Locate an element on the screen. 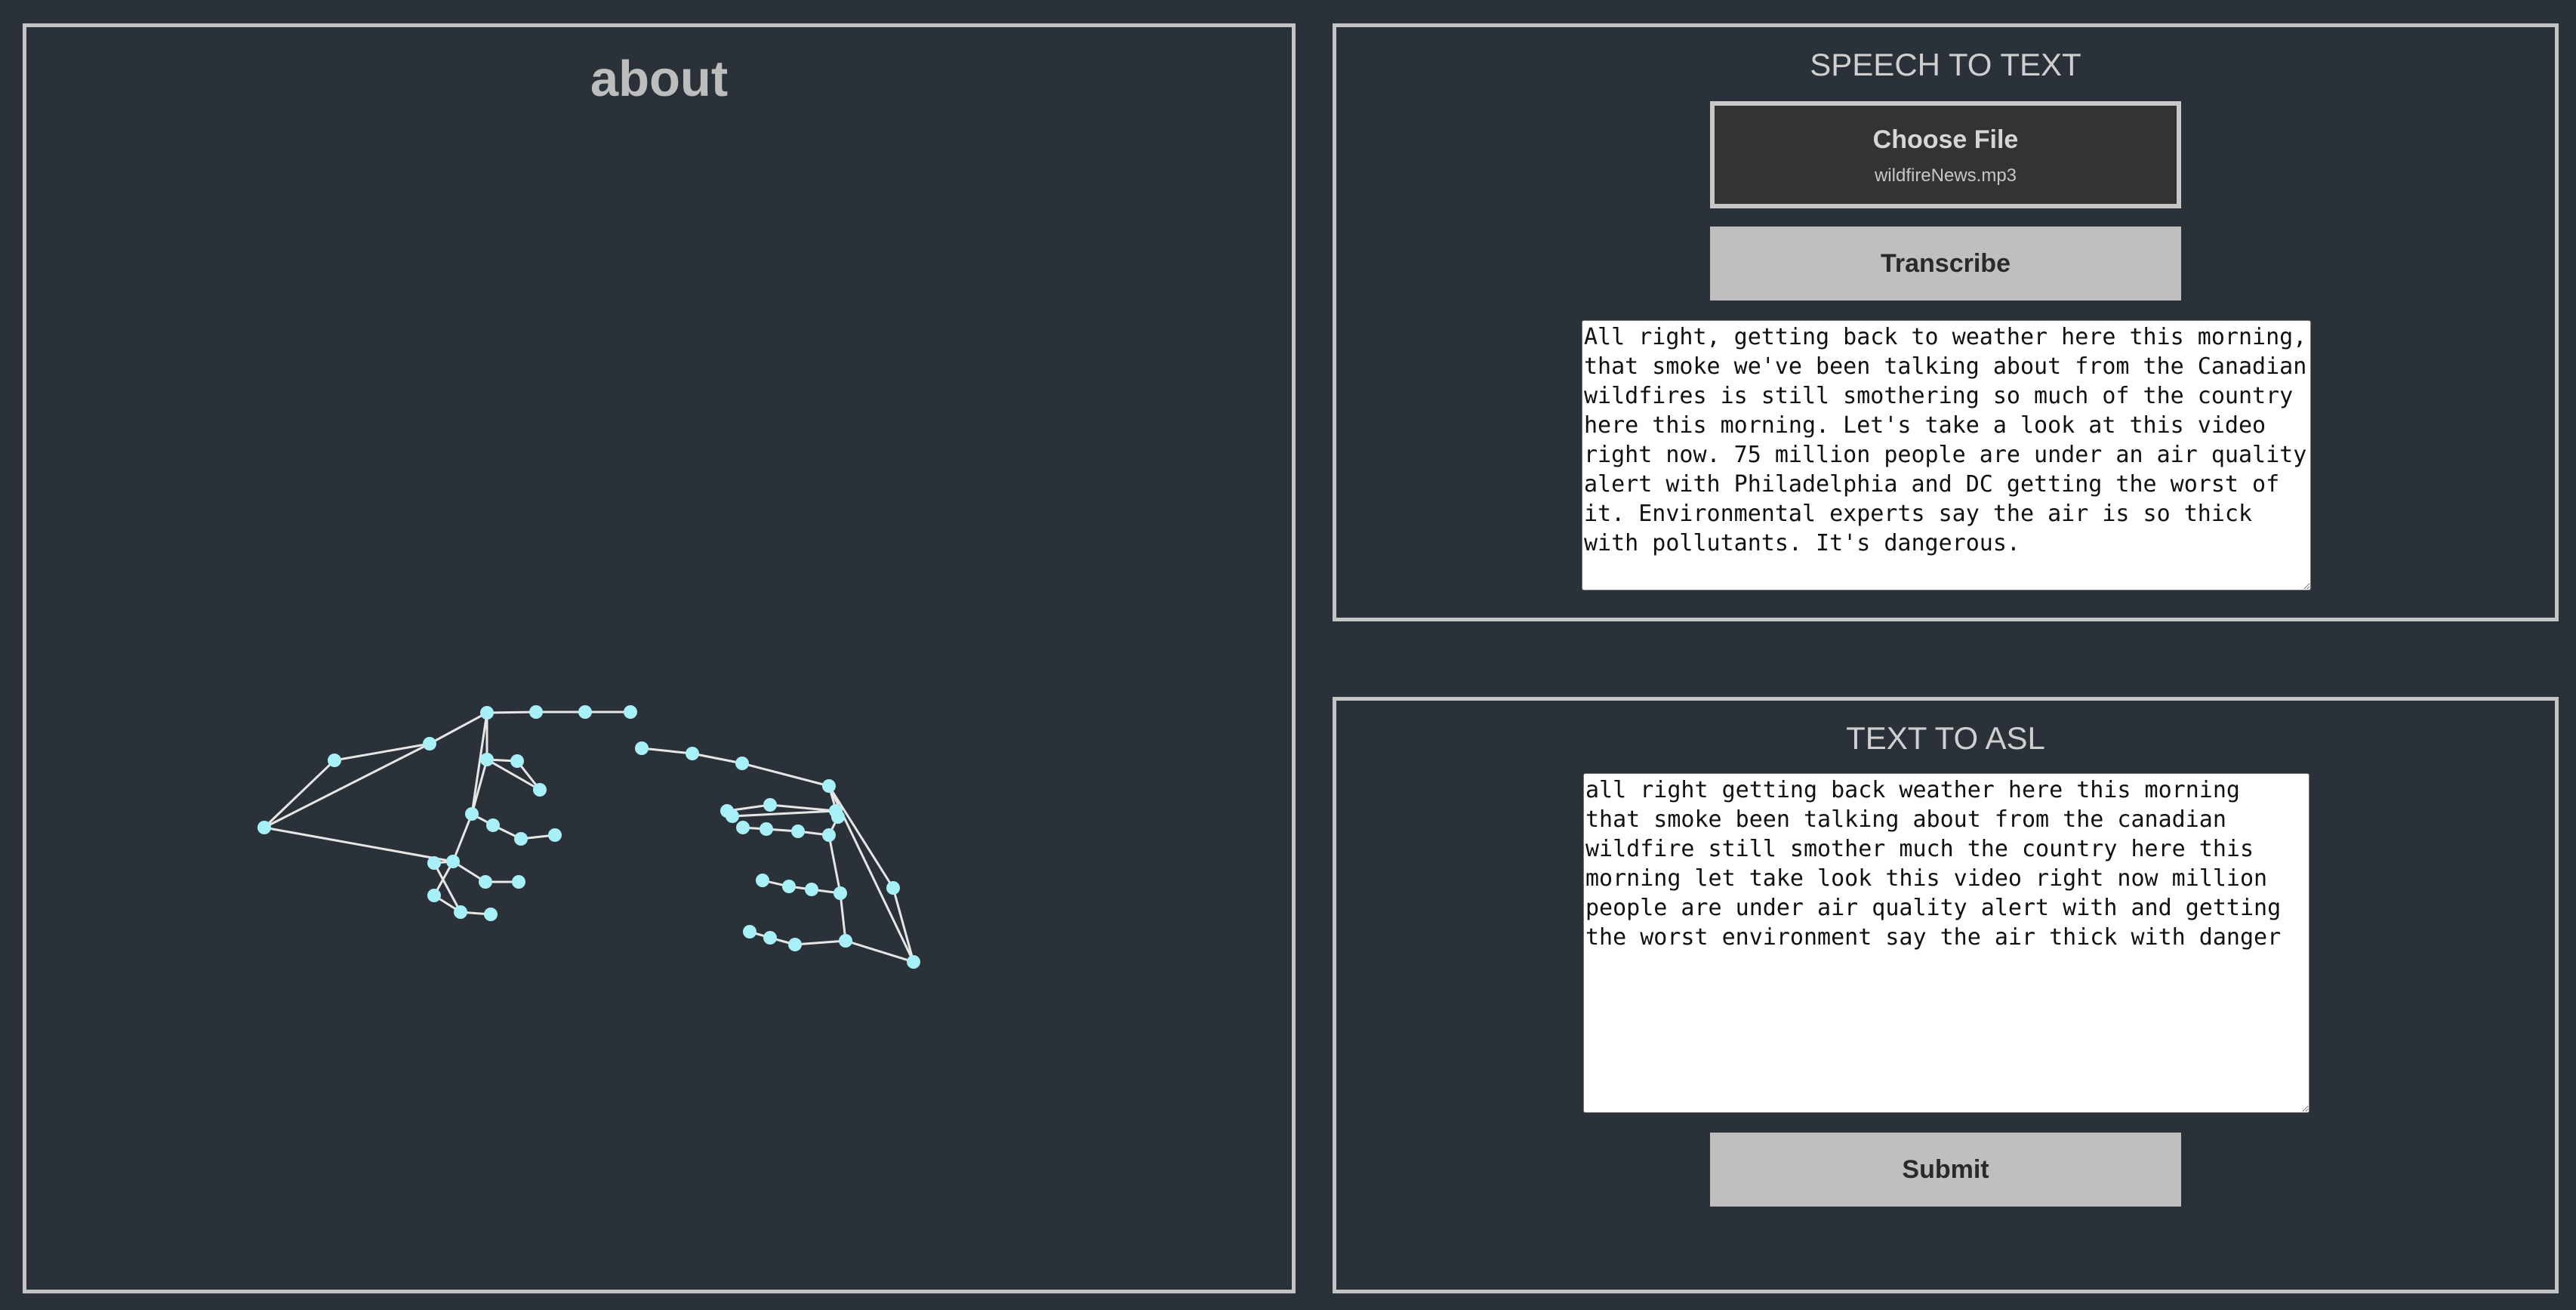  choose-file-label: Choose File is located at coordinates (1945, 140).